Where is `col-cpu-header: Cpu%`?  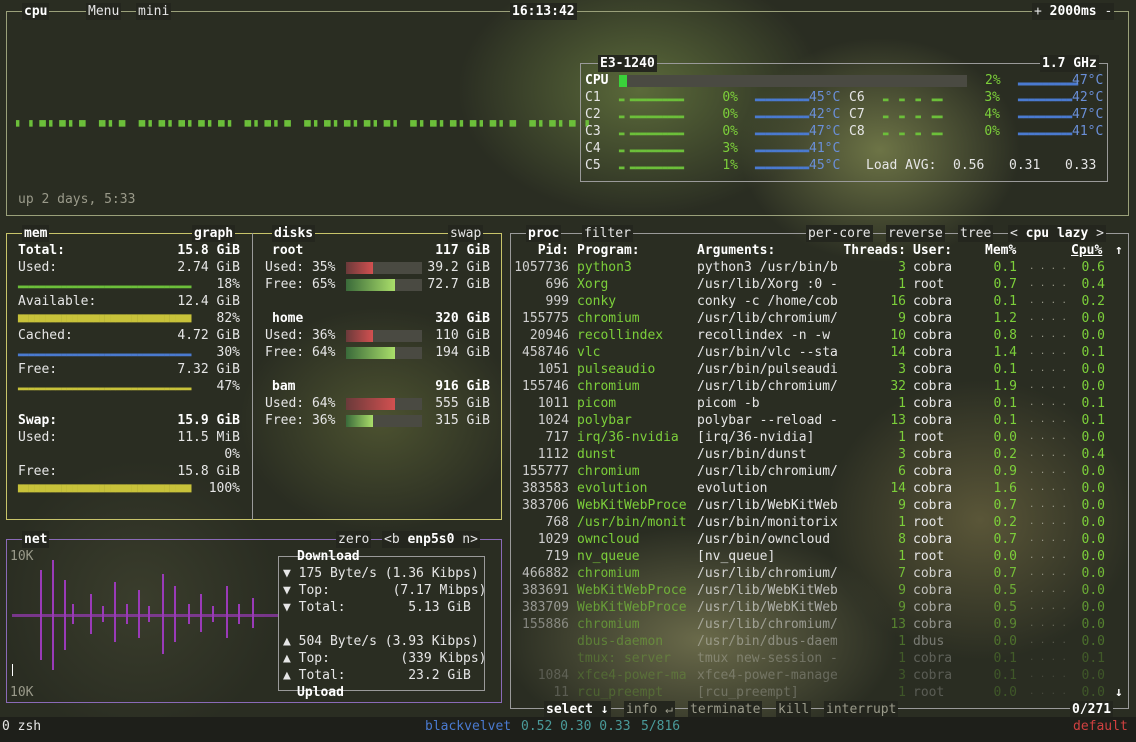
col-cpu-header: Cpu% is located at coordinates (1086, 250).